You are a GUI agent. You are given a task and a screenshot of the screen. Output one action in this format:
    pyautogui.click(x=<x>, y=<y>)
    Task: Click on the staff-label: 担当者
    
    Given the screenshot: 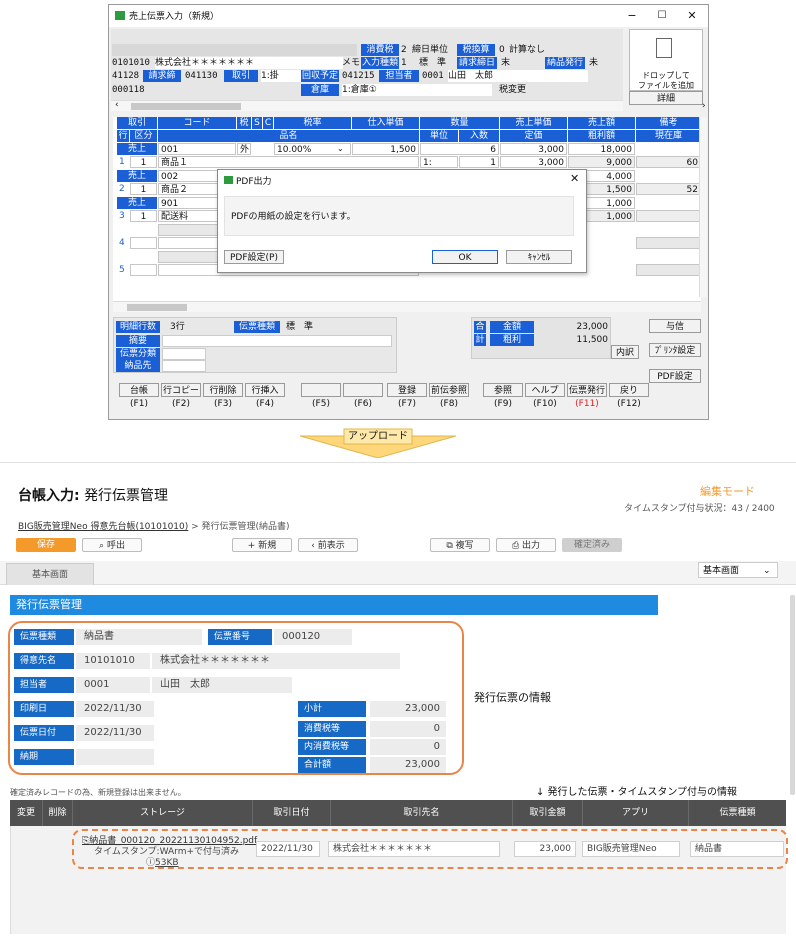 What is the action you would take?
    pyautogui.click(x=399, y=76)
    